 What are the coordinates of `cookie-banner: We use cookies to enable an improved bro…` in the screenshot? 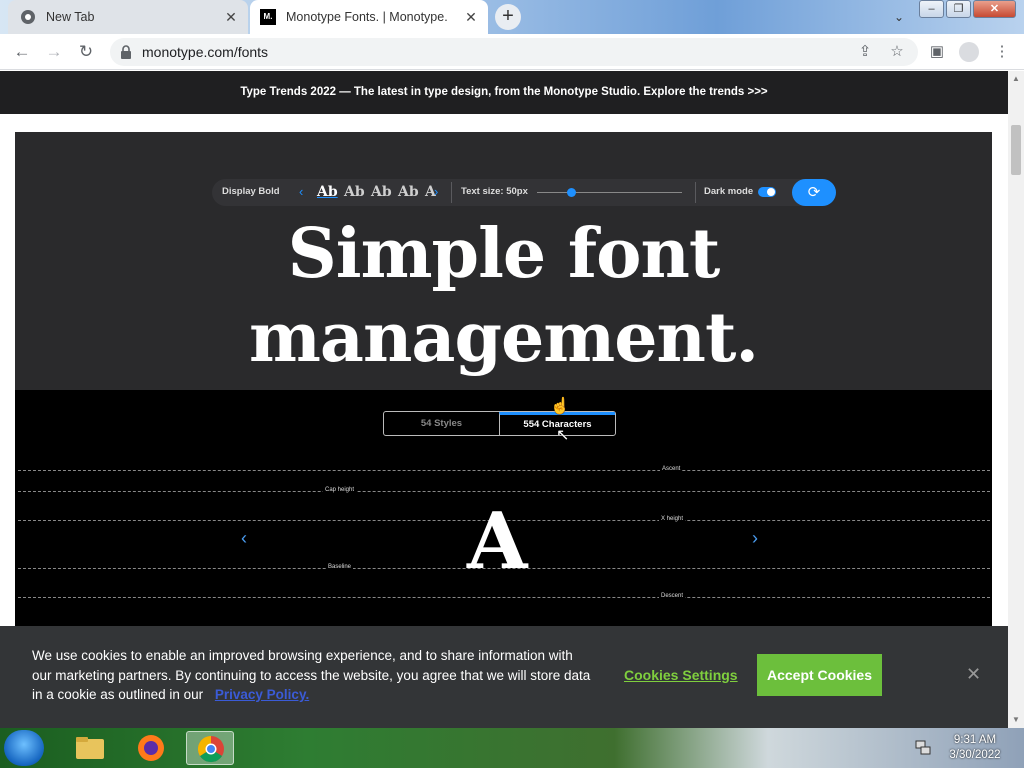 It's located at (504, 677).